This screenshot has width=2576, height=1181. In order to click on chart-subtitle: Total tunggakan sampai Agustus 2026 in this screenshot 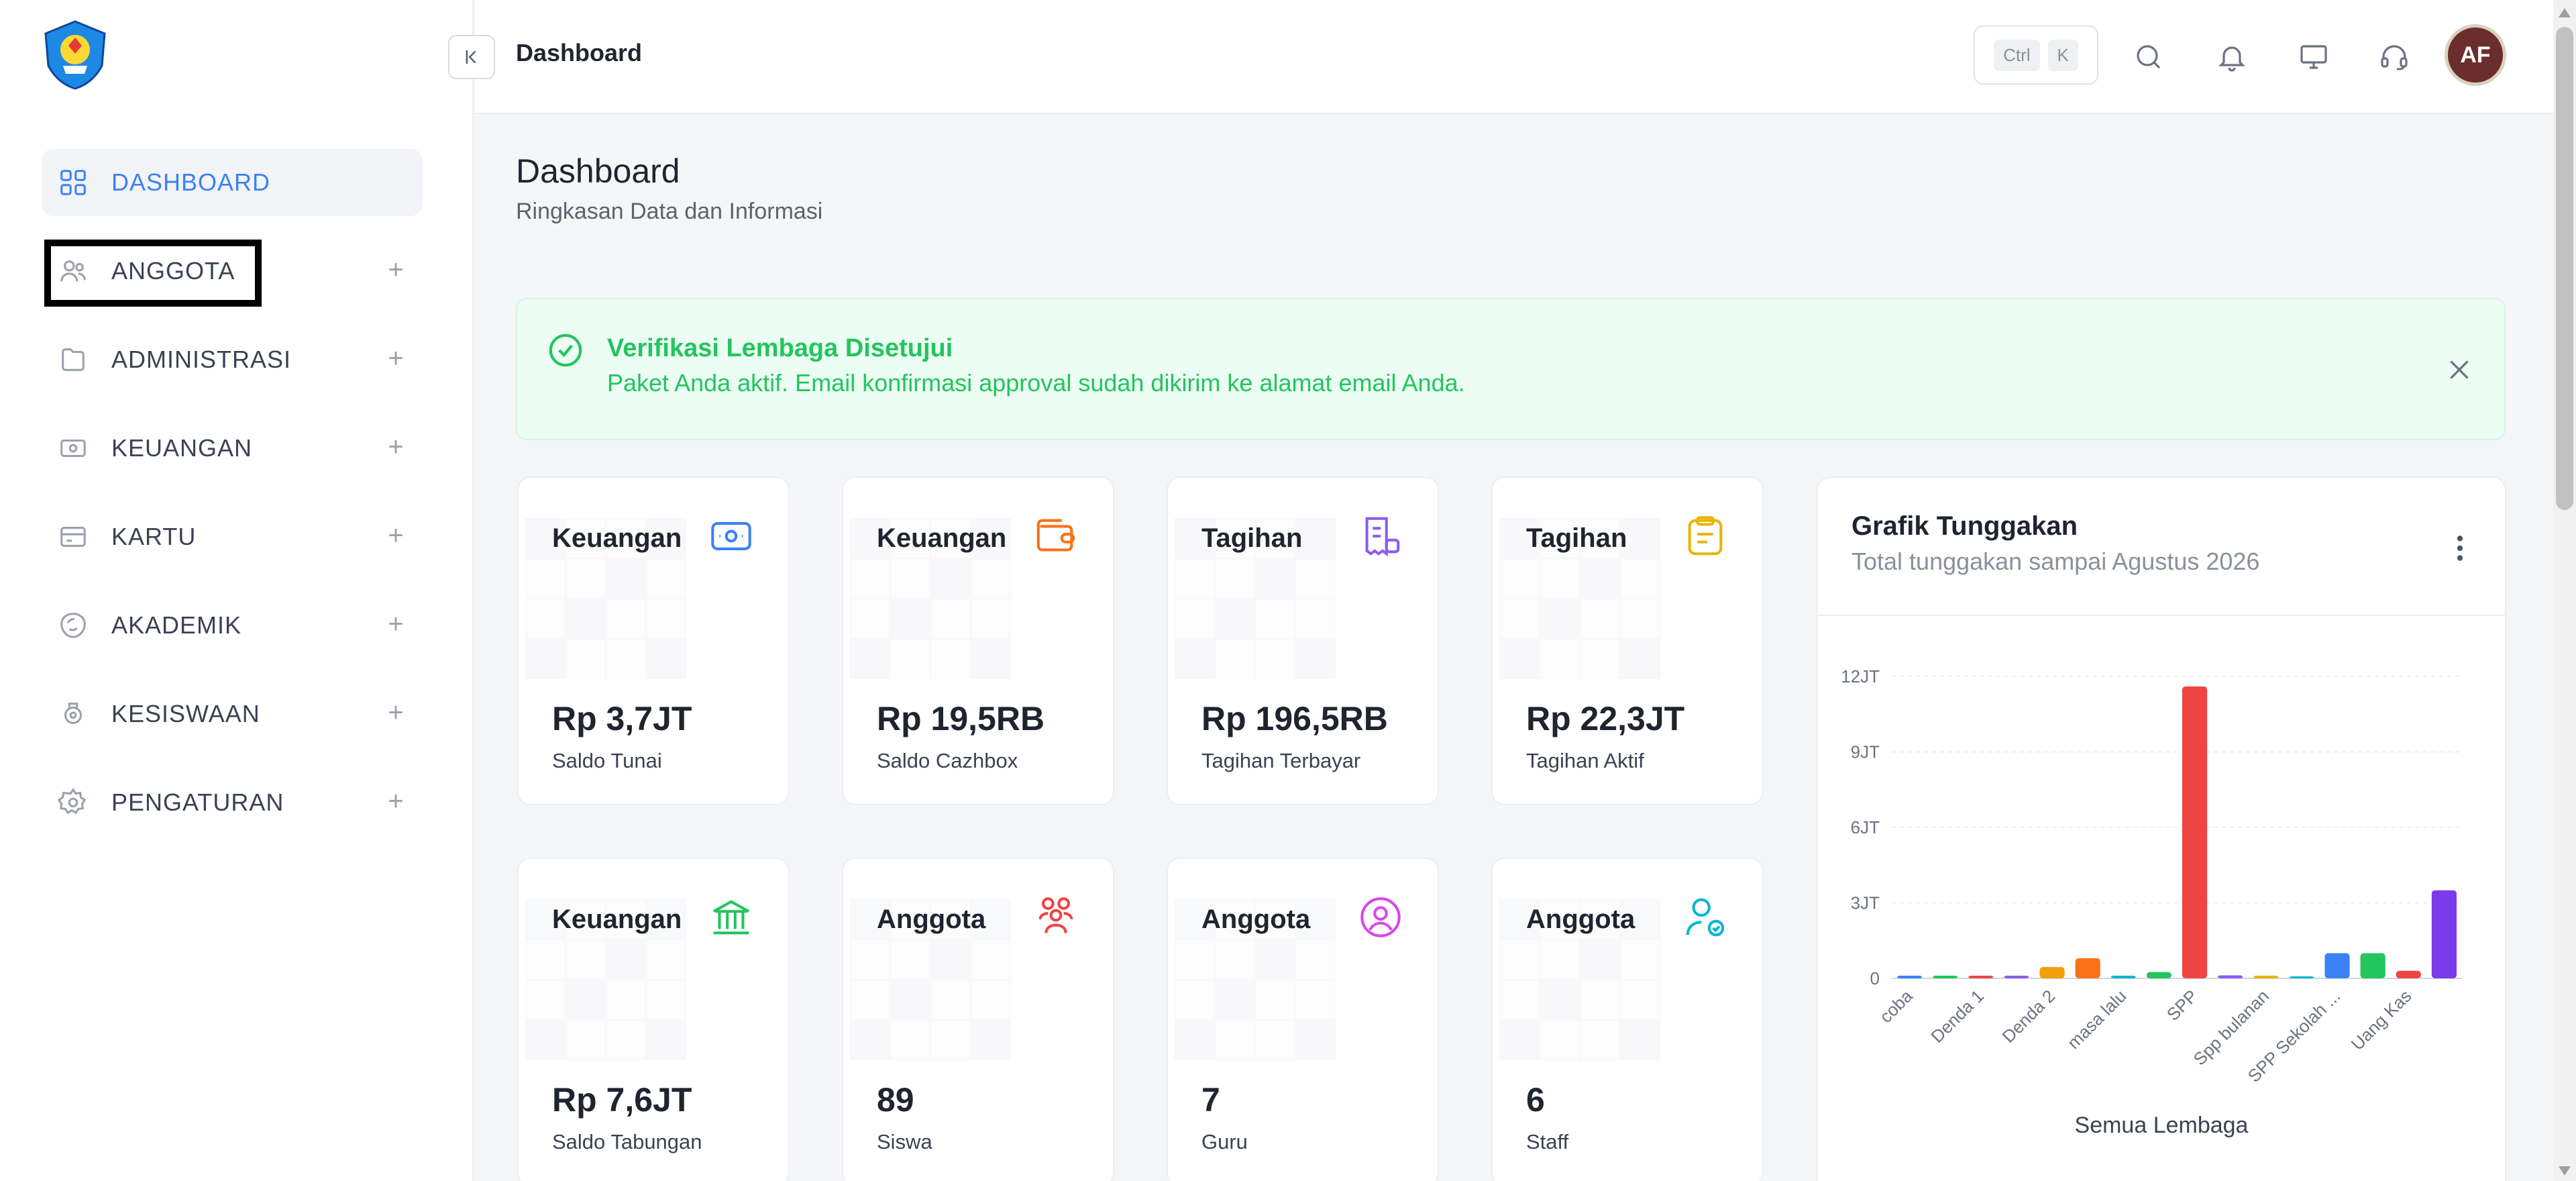, I will do `click(2055, 561)`.